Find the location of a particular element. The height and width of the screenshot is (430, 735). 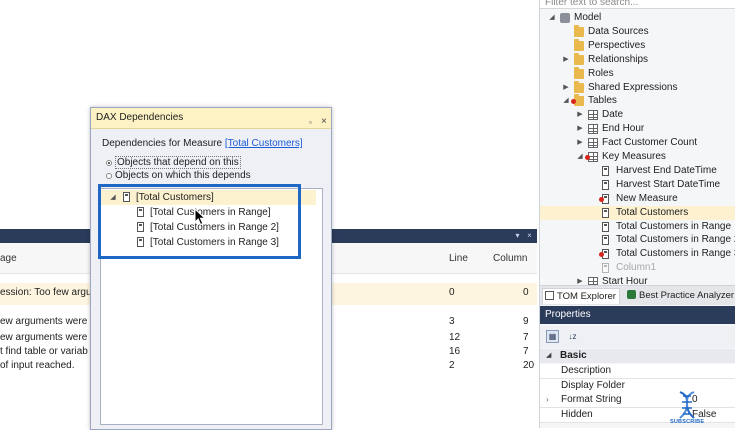

tree-item: Total Customers in Range 3 is located at coordinates (637, 254).